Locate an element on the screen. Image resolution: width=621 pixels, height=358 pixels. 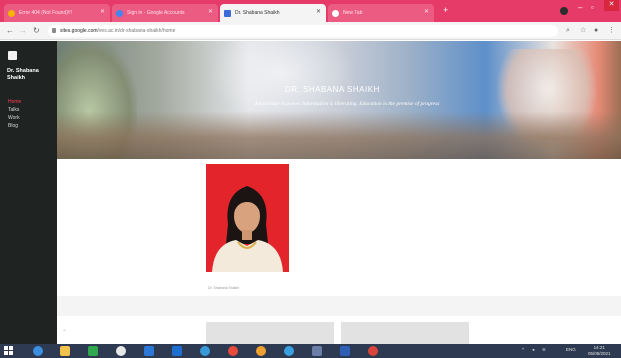
back-arrow-icon: ← is located at coordinates (10, 30).